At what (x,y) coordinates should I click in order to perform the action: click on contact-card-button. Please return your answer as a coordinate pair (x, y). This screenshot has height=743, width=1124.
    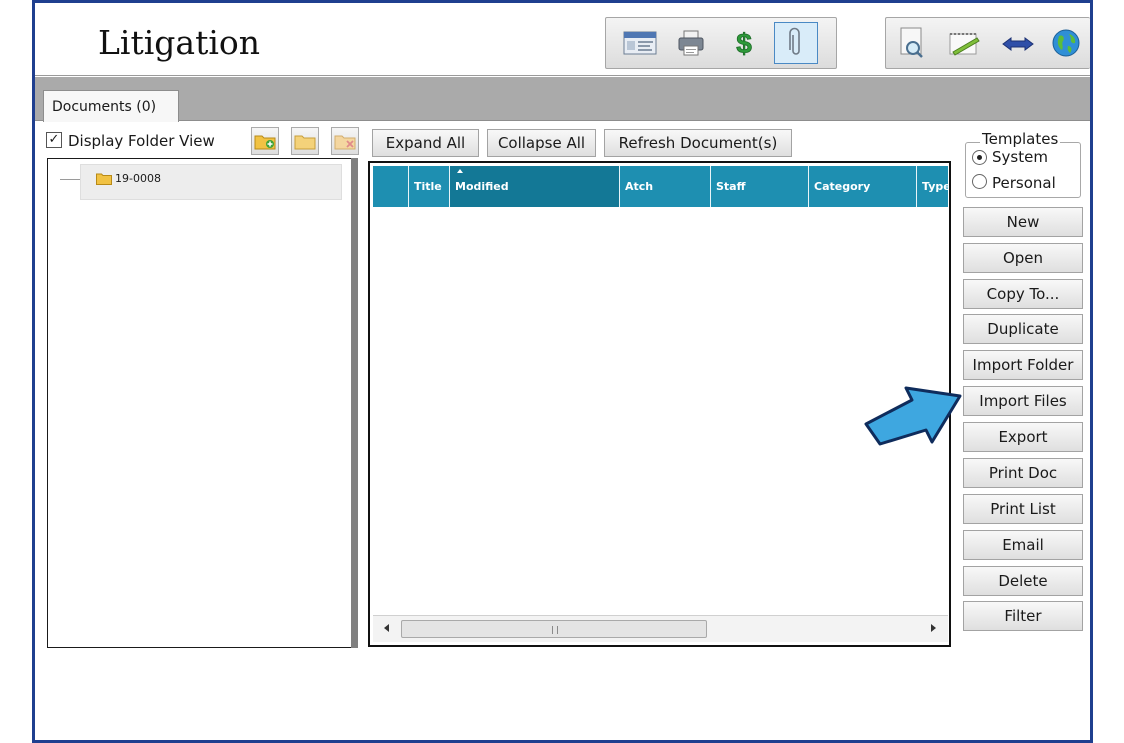
    Looking at the image, I should click on (640, 43).